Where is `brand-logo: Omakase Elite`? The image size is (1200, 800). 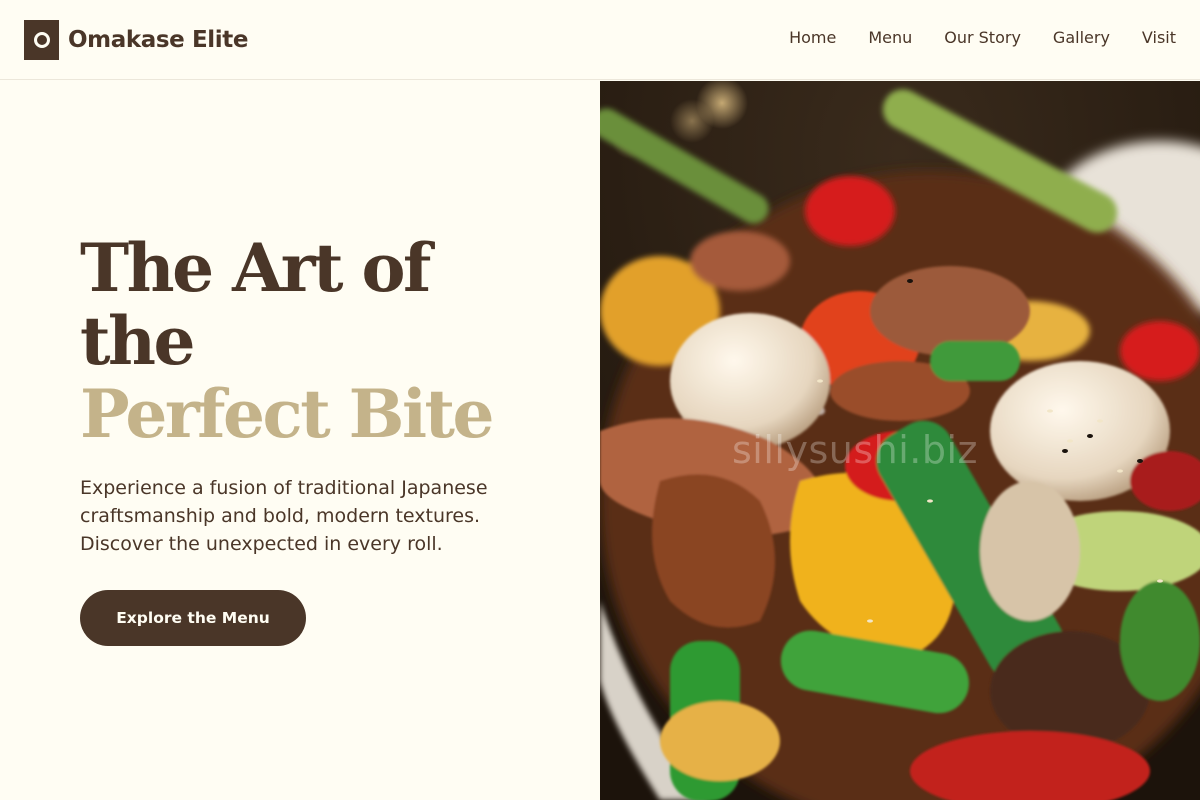 brand-logo: Omakase Elite is located at coordinates (136, 40).